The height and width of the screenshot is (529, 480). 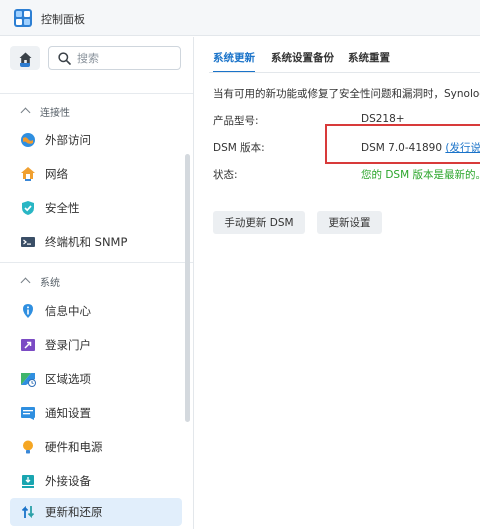 What do you see at coordinates (28, 174) in the screenshot?
I see `house-network-icon` at bounding box center [28, 174].